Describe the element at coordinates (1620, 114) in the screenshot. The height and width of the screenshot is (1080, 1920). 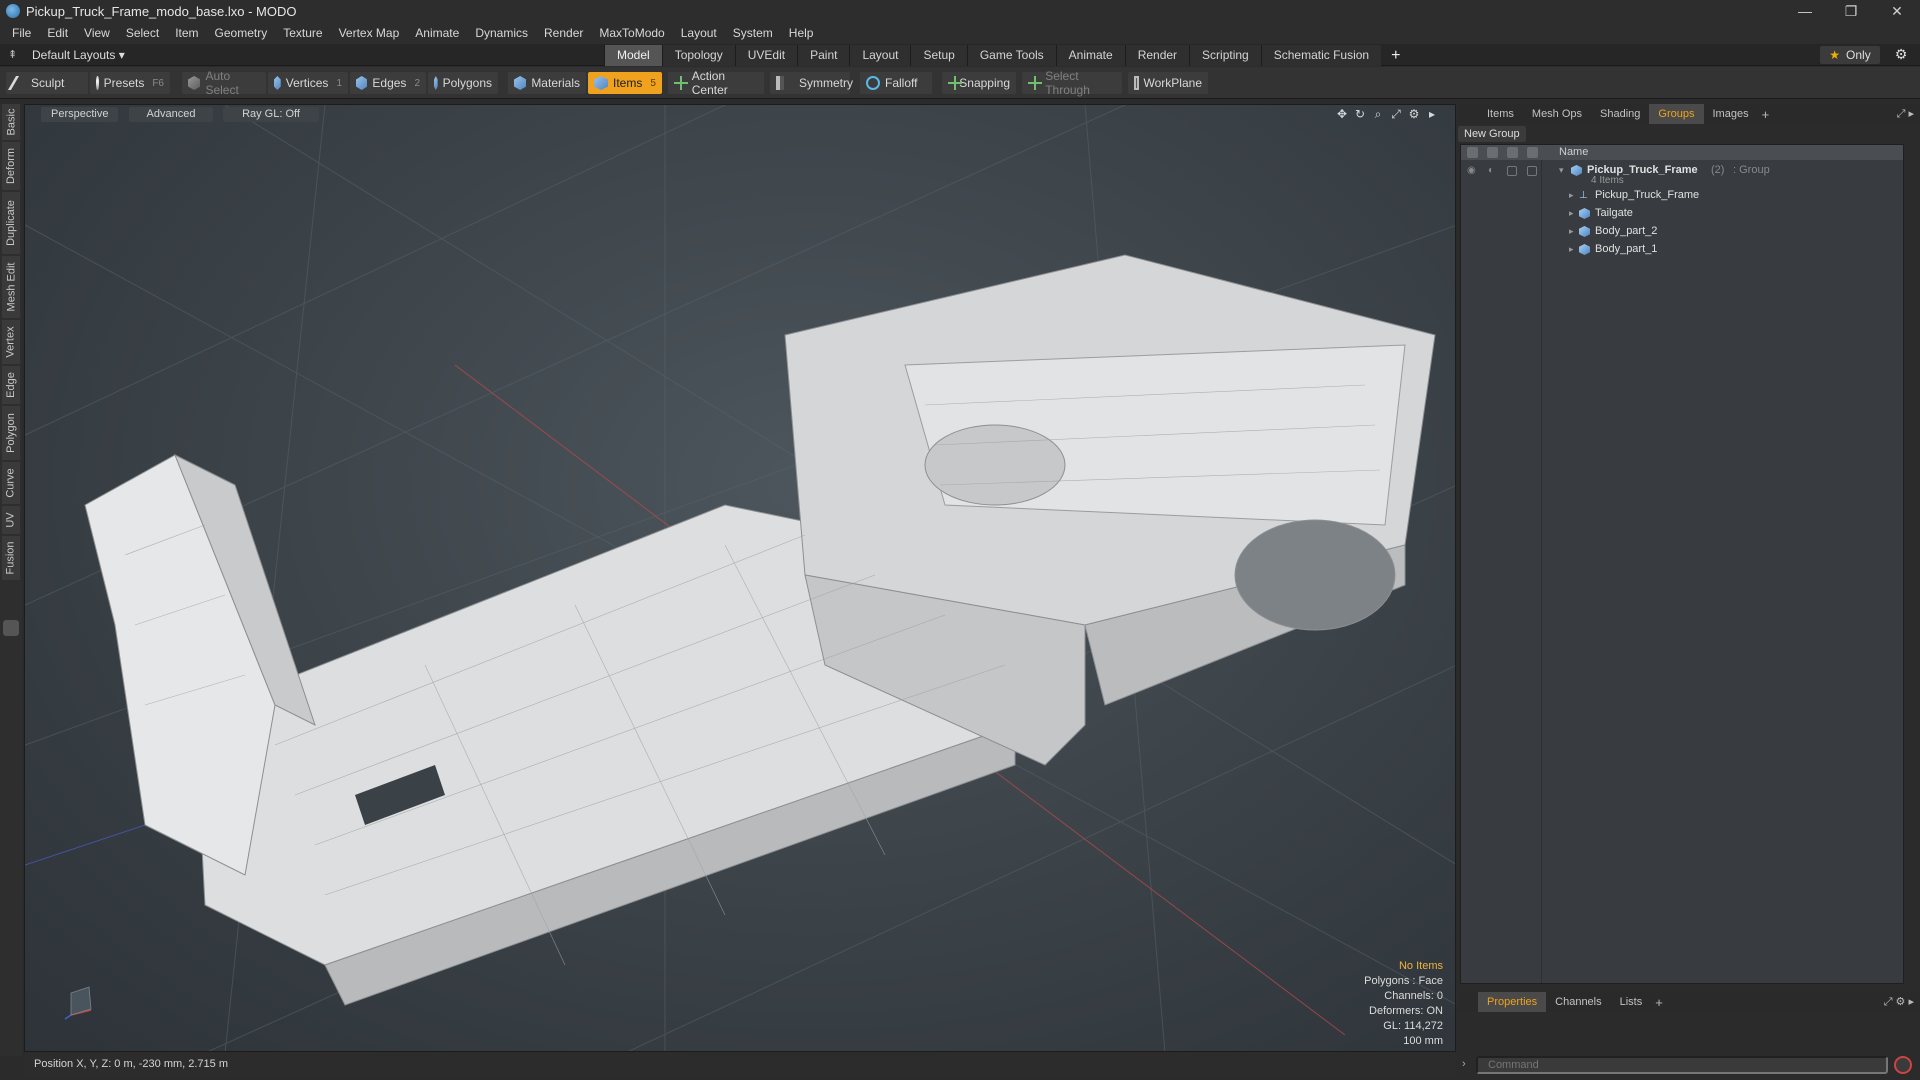
I see `tab-shading: Shading` at that location.